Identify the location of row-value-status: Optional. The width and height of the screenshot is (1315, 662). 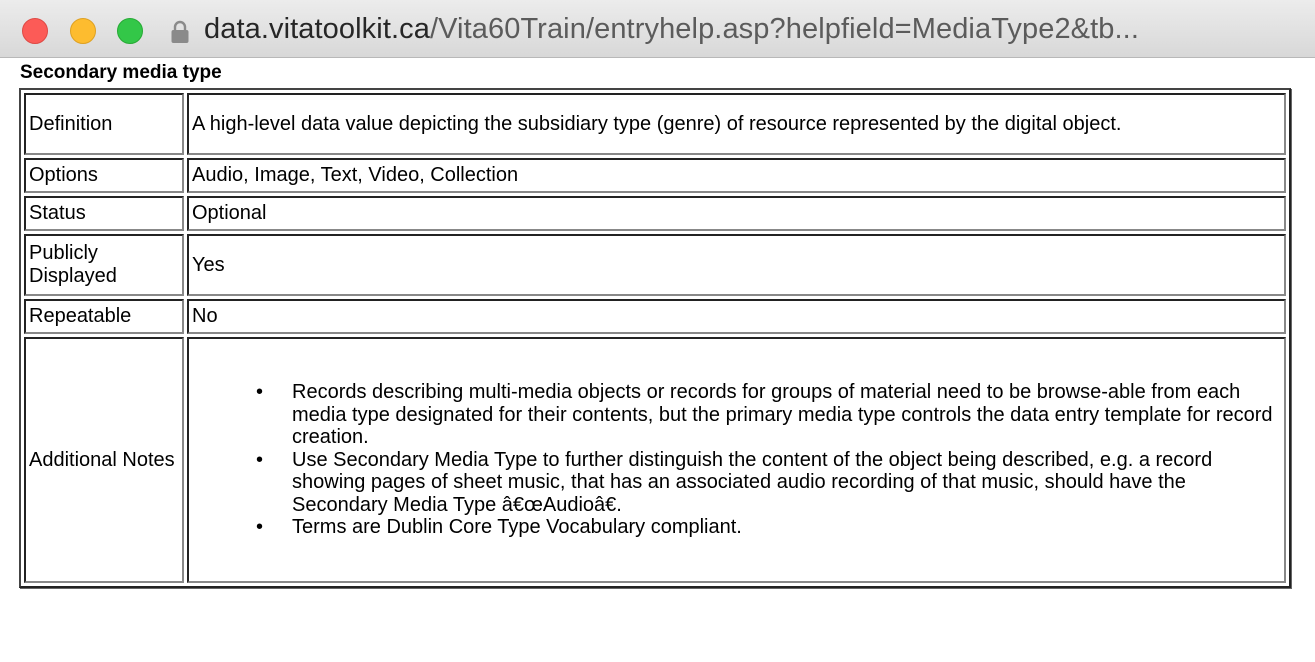
(736, 213).